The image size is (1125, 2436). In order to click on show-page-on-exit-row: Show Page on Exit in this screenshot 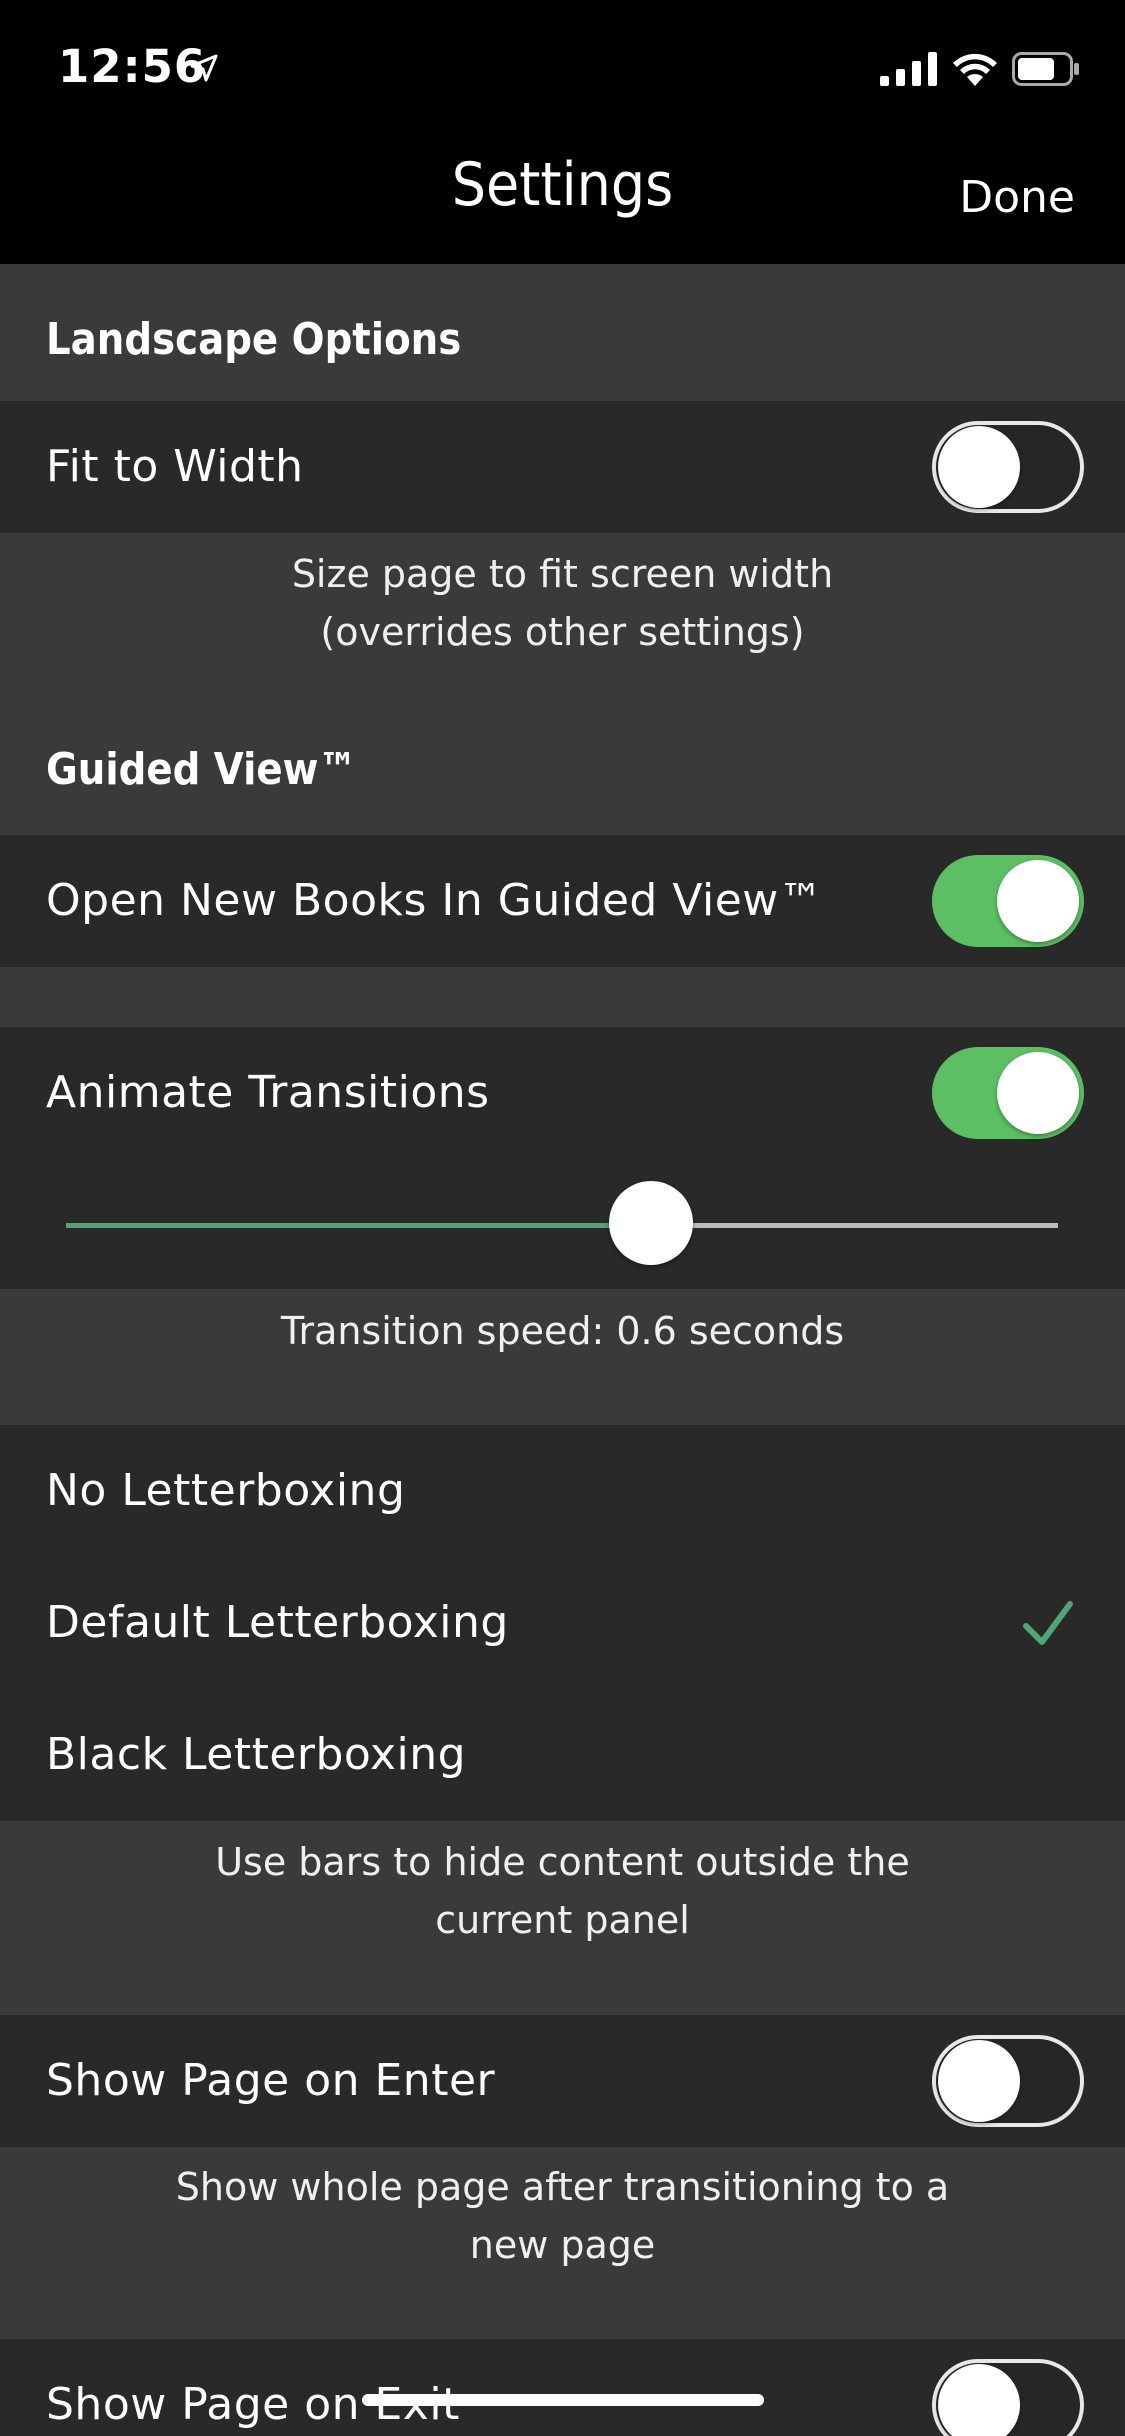, I will do `click(562, 2387)`.